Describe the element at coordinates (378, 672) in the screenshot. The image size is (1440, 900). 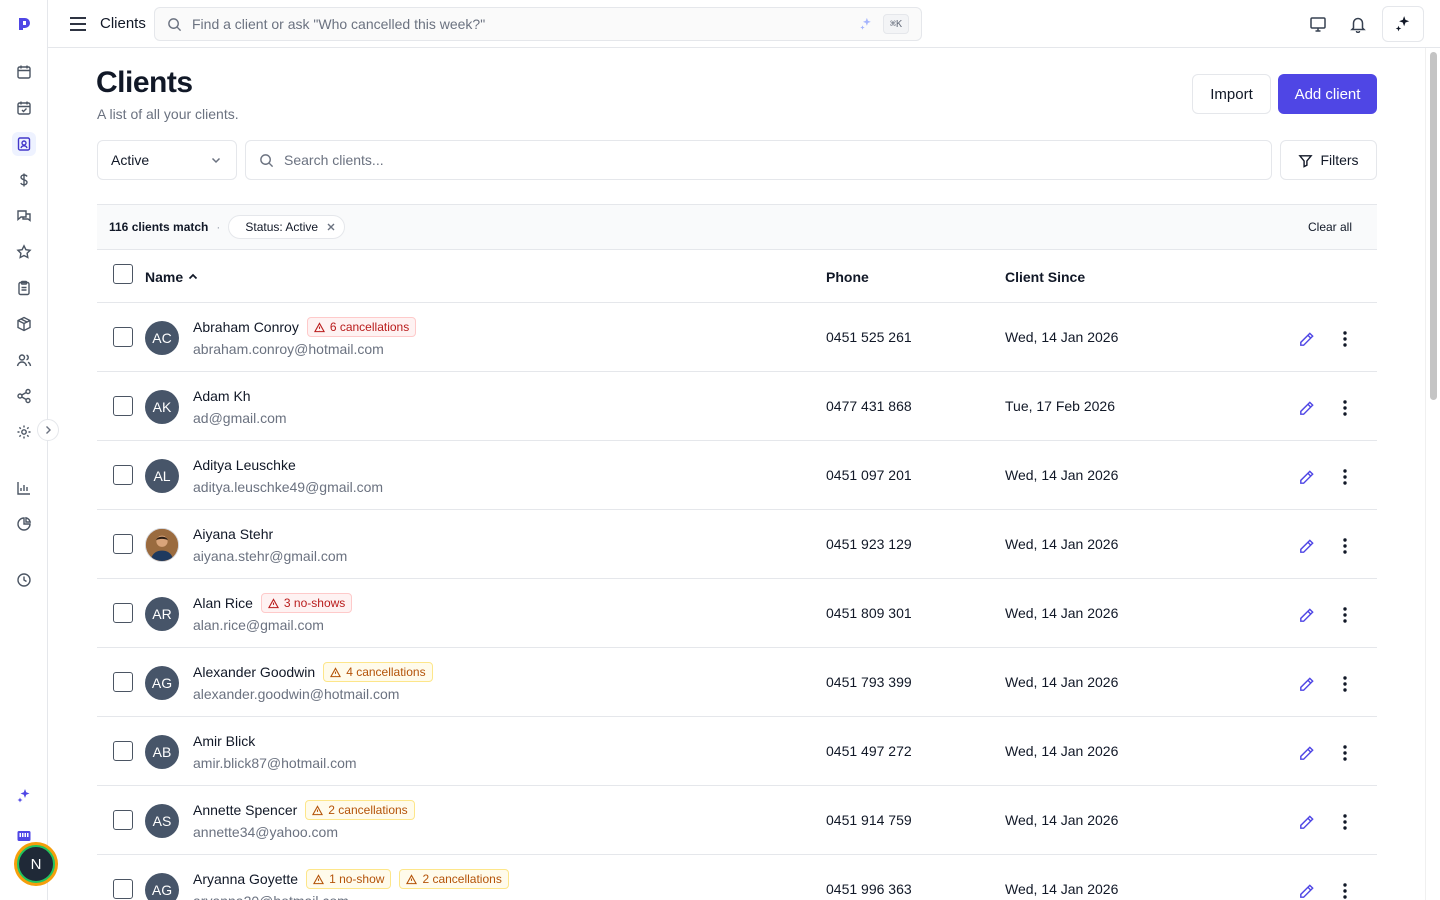
I see `warning-badge: 4 cancellations` at that location.